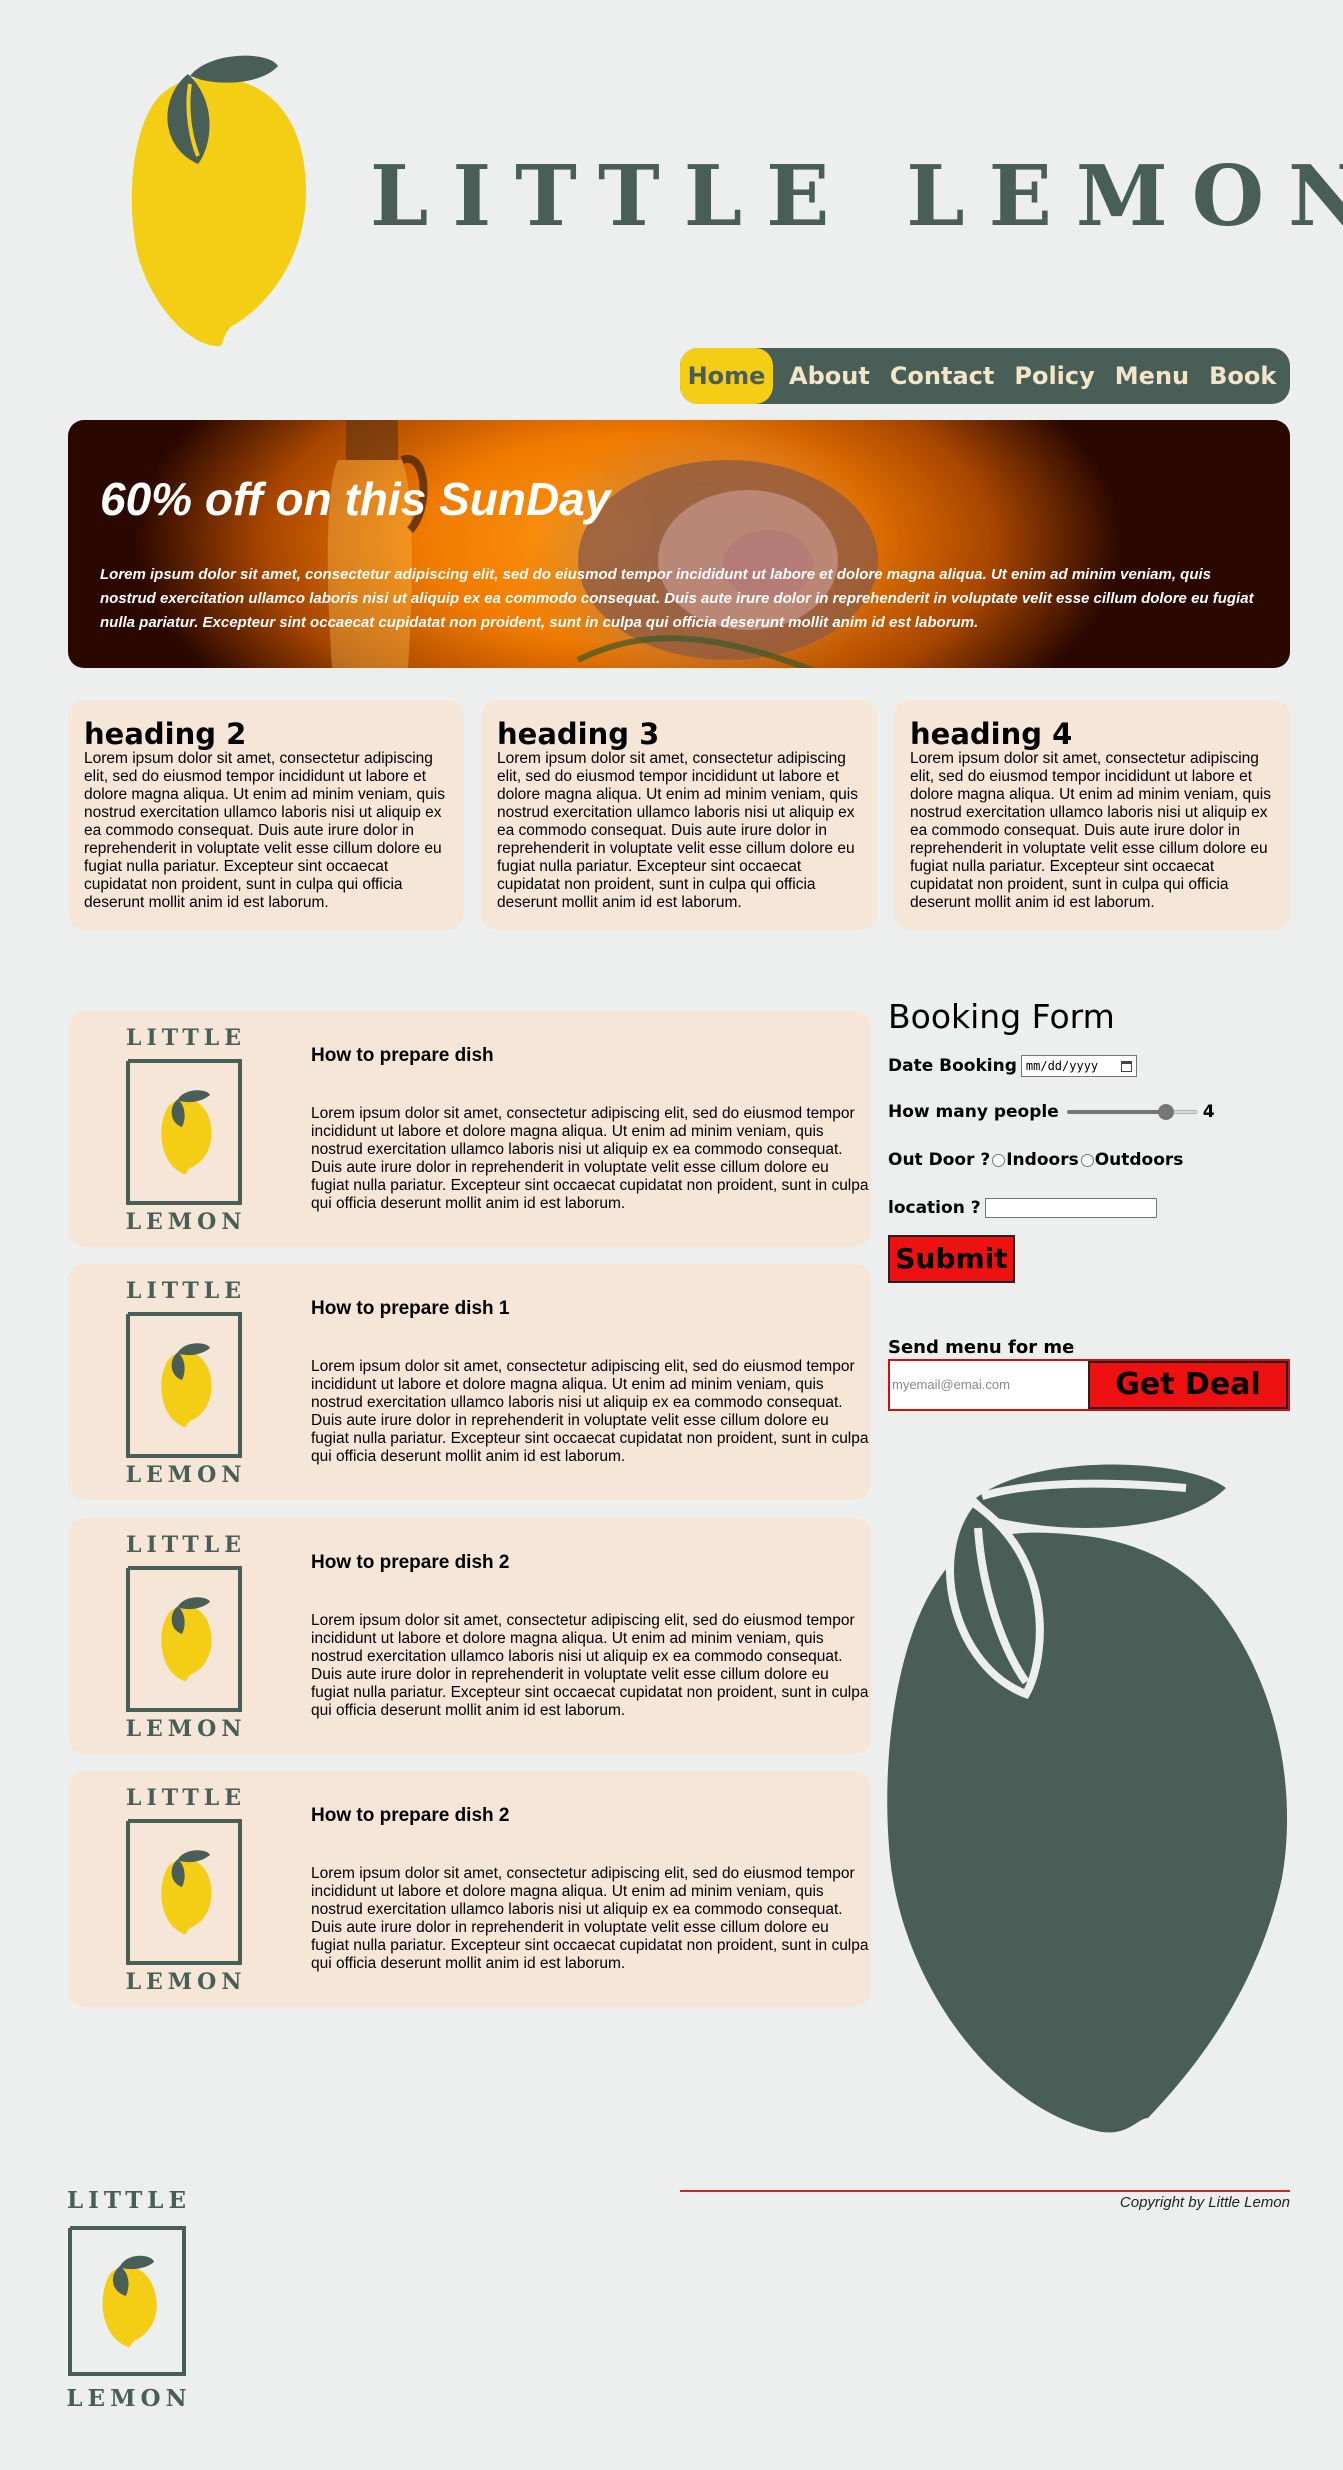 The image size is (1343, 2470). I want to click on large-lemon-icon, so click(1087, 1798).